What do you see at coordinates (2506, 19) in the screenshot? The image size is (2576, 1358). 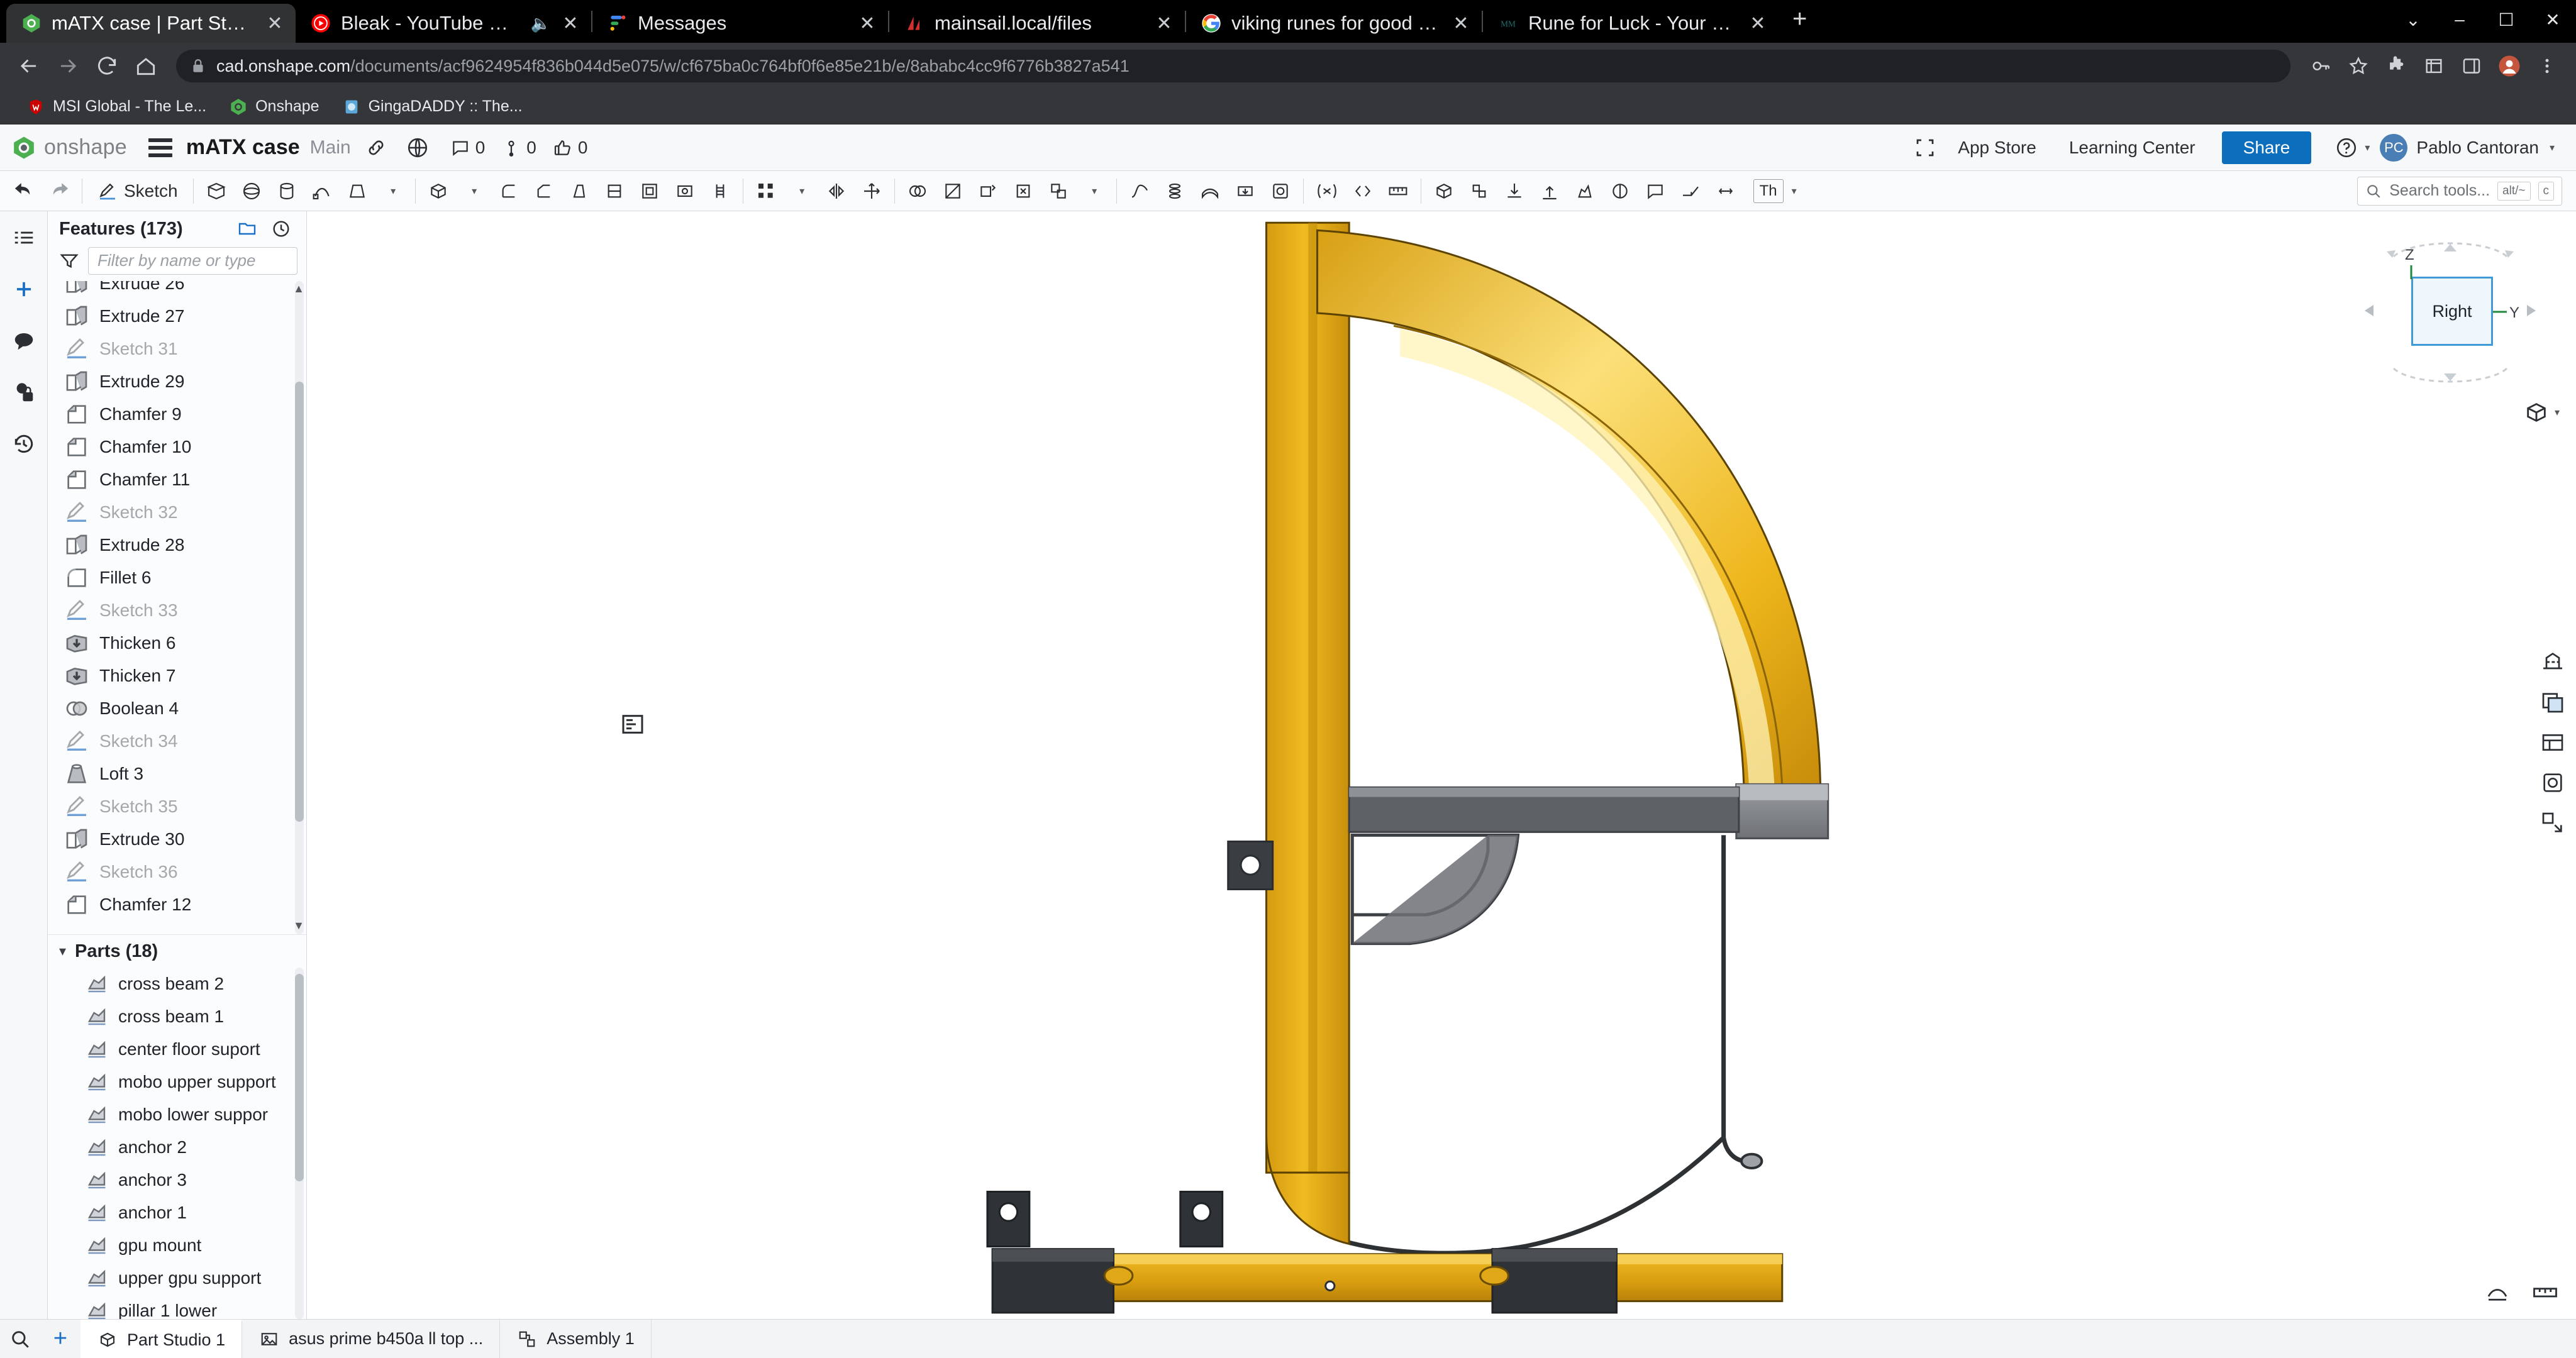 I see `maximize-button: ☐` at bounding box center [2506, 19].